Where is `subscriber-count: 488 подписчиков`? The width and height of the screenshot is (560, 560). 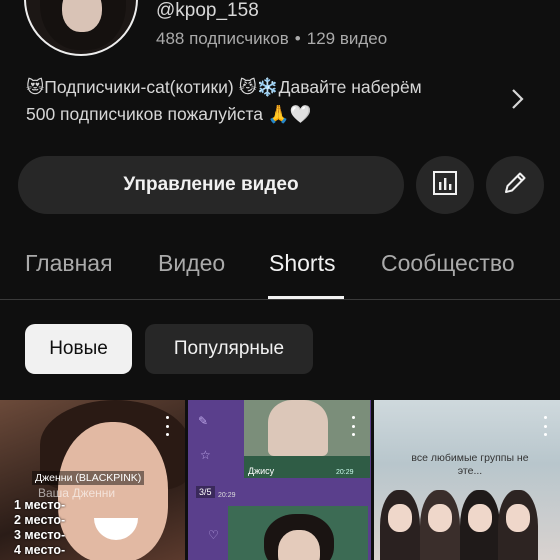 subscriber-count: 488 подписчиков is located at coordinates (222, 38).